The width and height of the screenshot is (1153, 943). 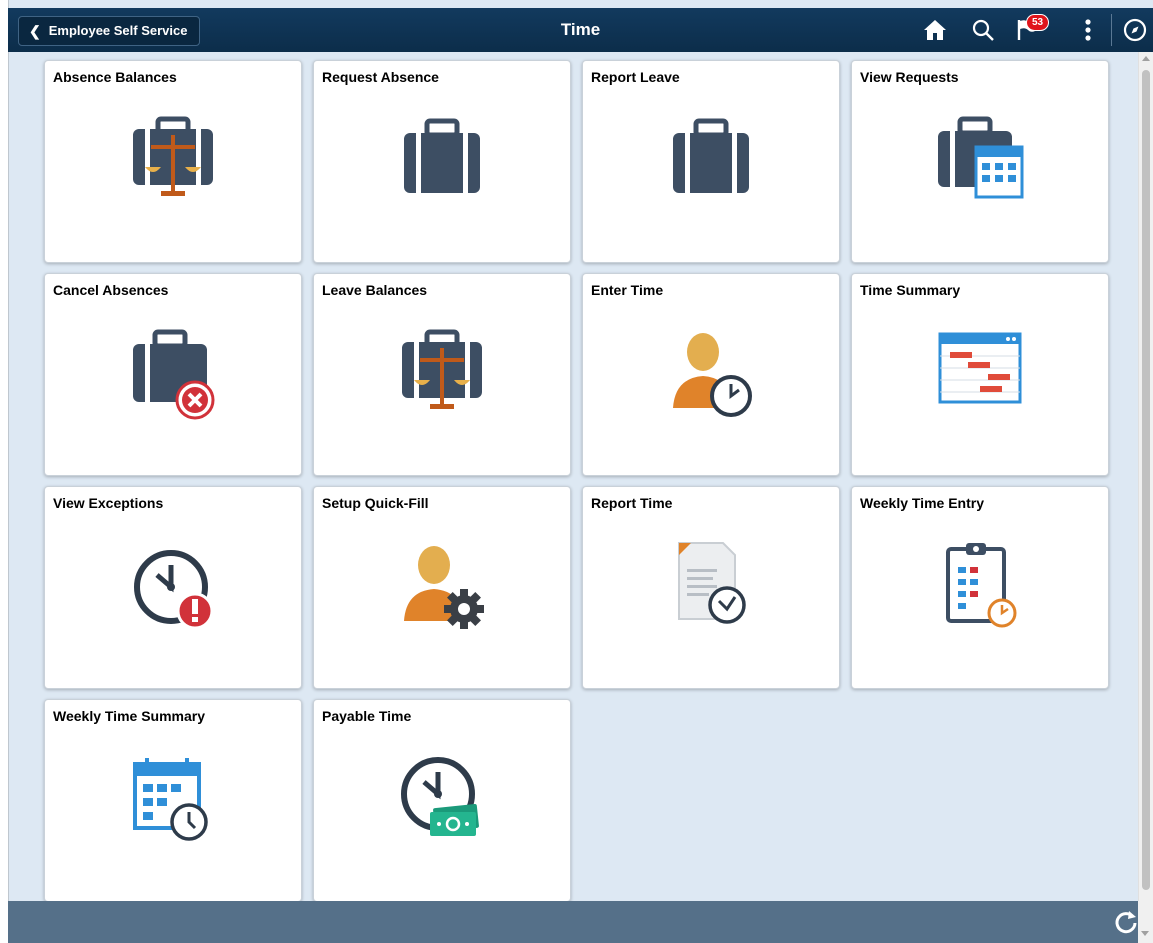 I want to click on tile-label: Cancel Absences, so click(x=111, y=290).